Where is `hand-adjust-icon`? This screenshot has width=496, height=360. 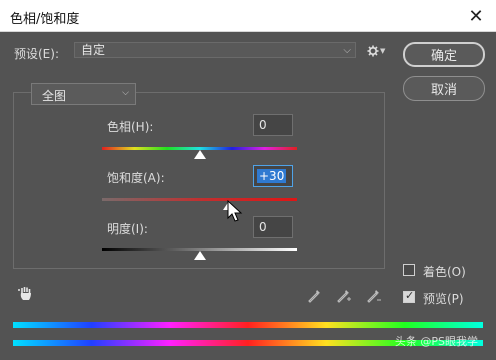
hand-adjust-icon is located at coordinates (26, 294).